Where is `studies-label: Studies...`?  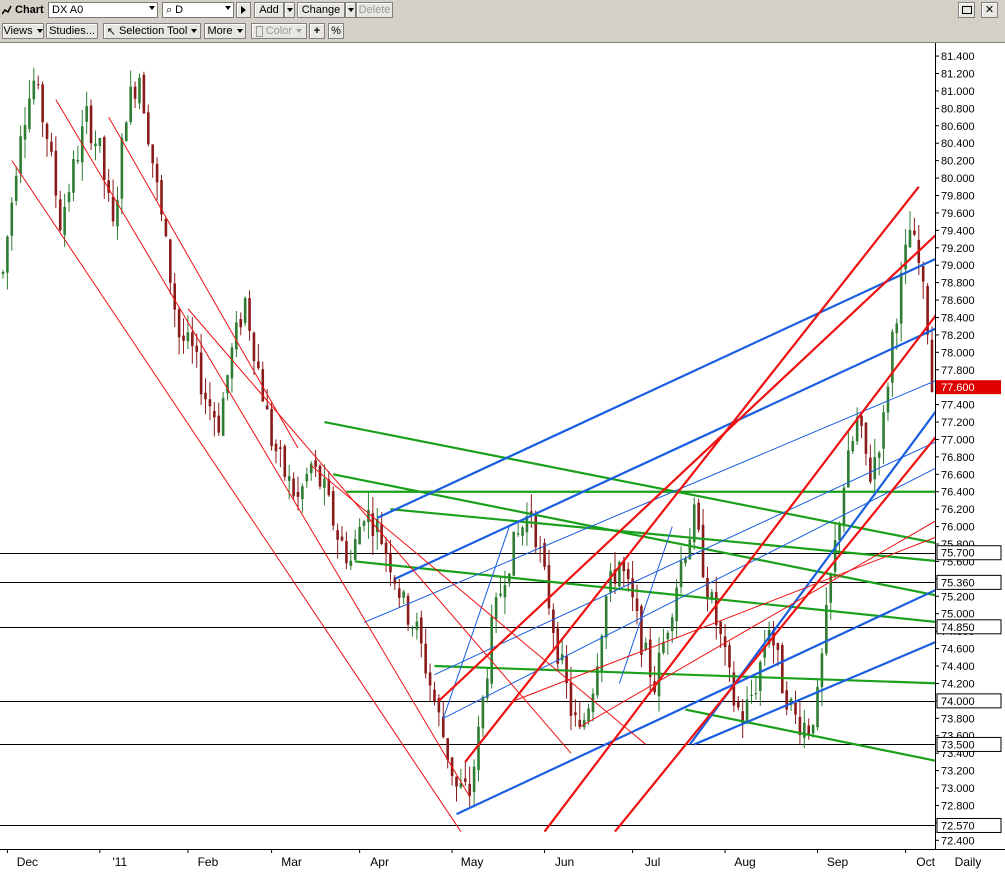 studies-label: Studies... is located at coordinates (72, 31).